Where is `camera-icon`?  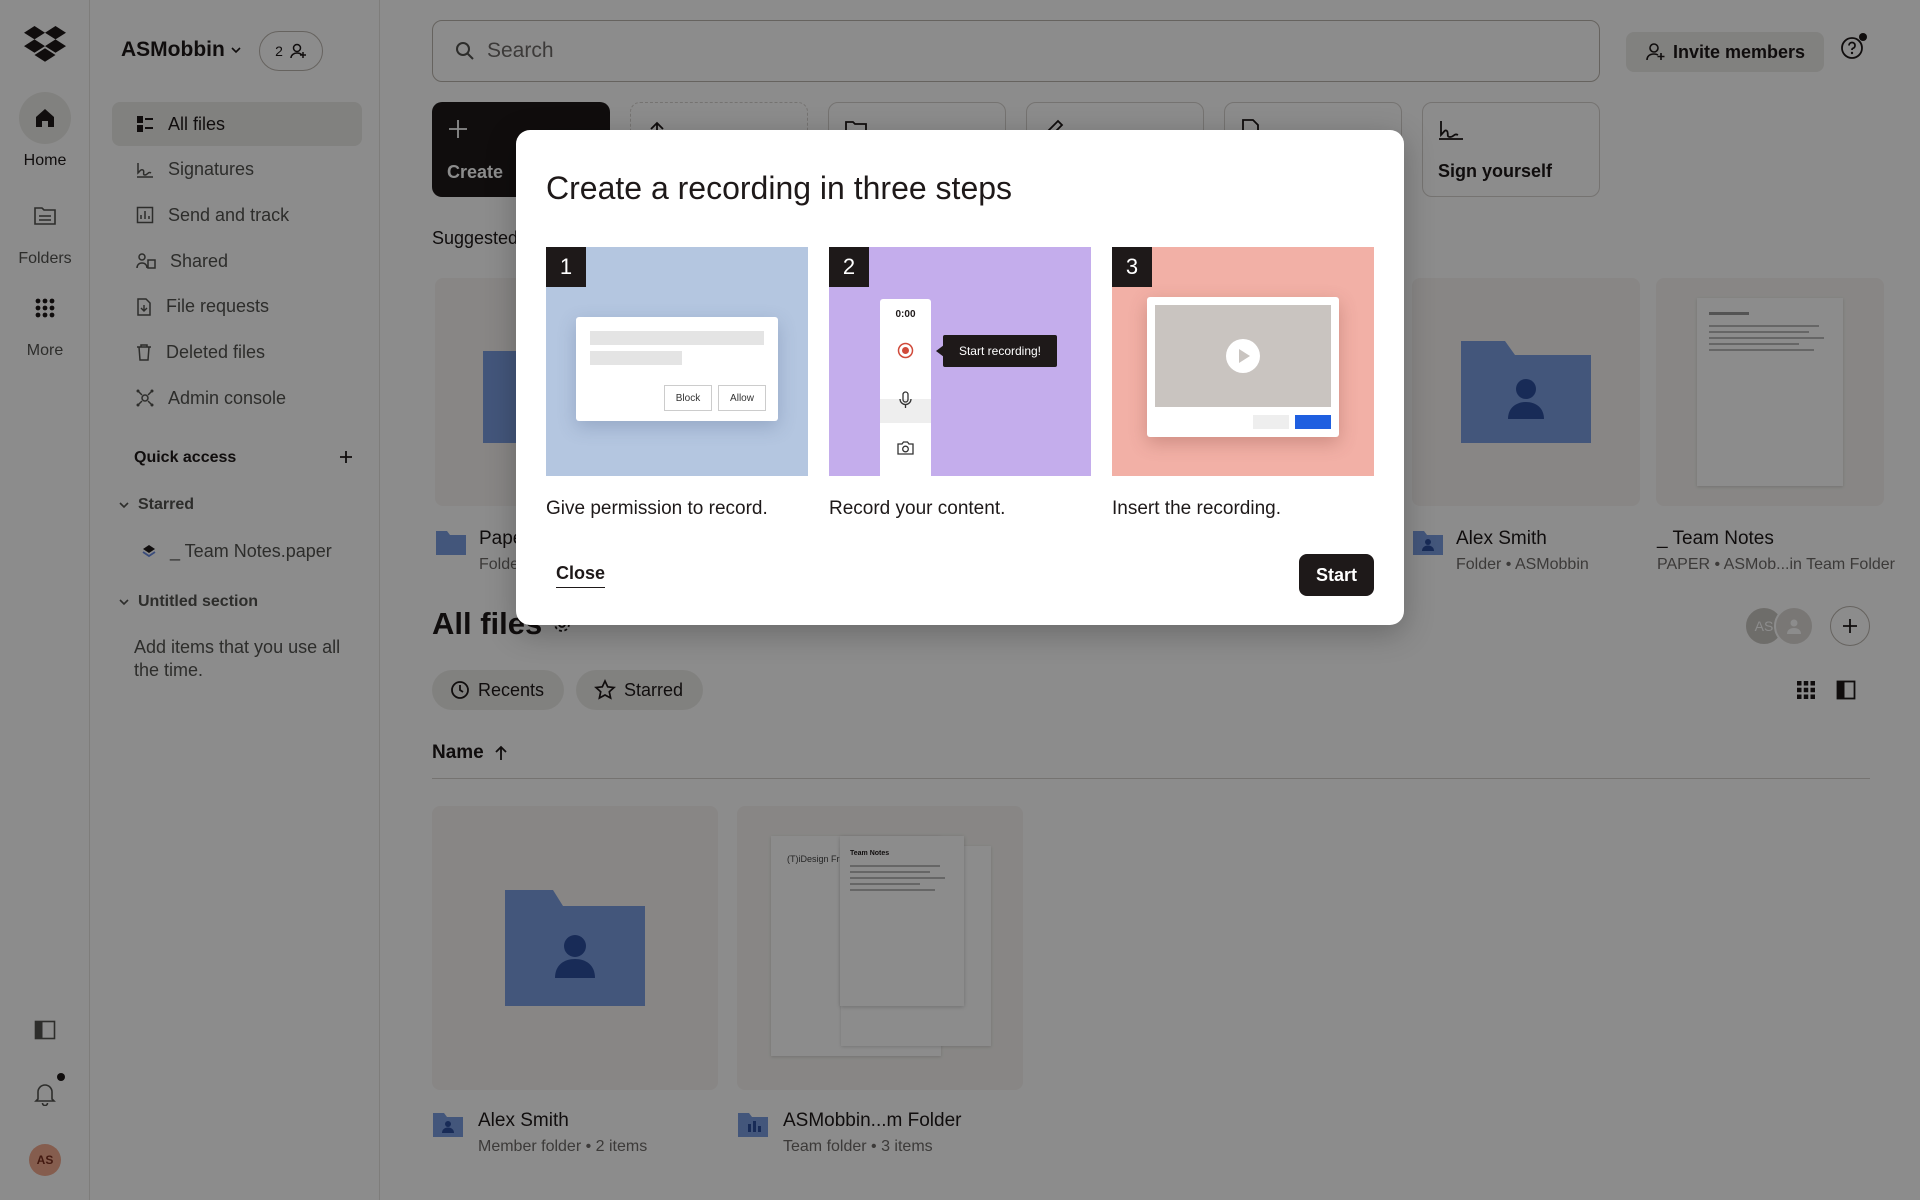
camera-icon is located at coordinates (905, 448).